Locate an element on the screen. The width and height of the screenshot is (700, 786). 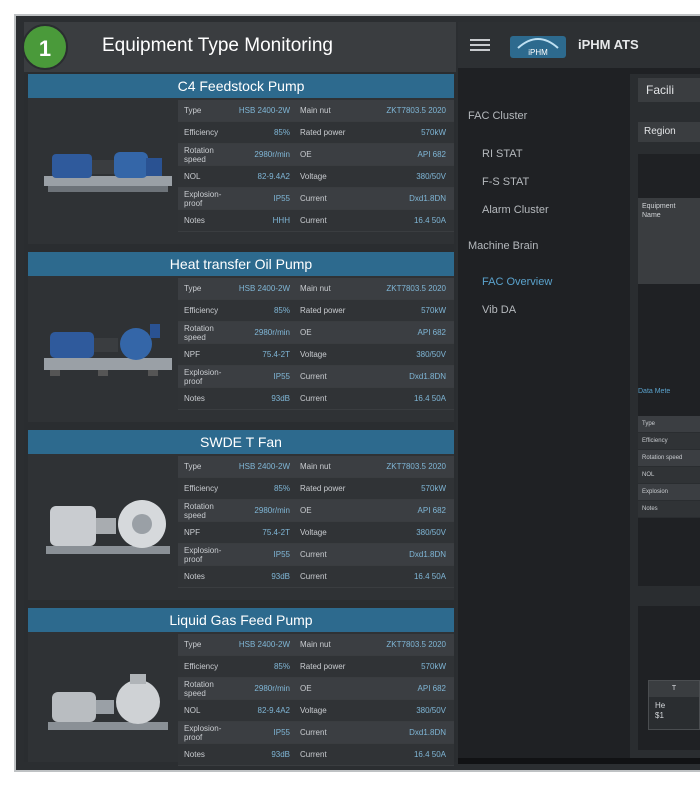
region-select: Region is located at coordinates (669, 132).